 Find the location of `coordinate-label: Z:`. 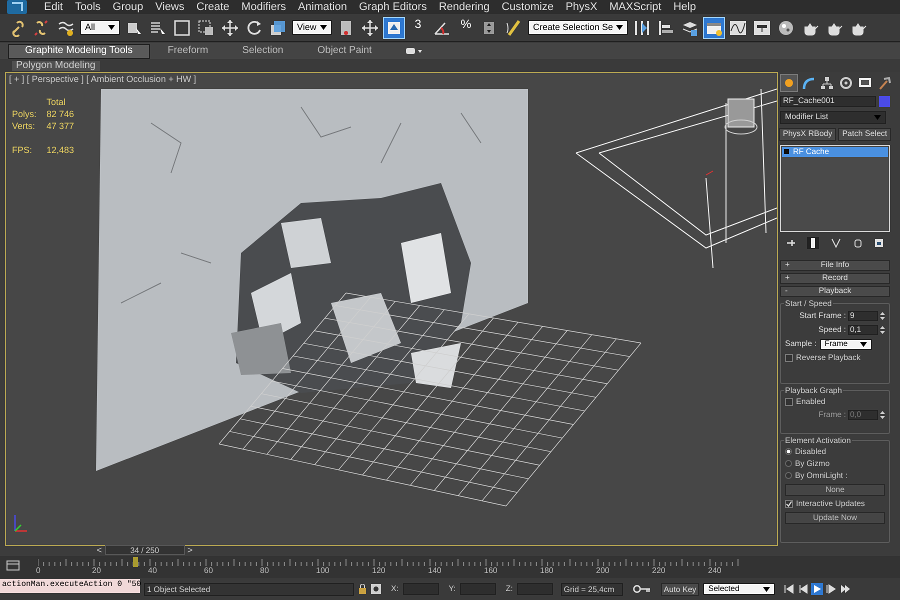

coordinate-label: Z: is located at coordinates (509, 589).